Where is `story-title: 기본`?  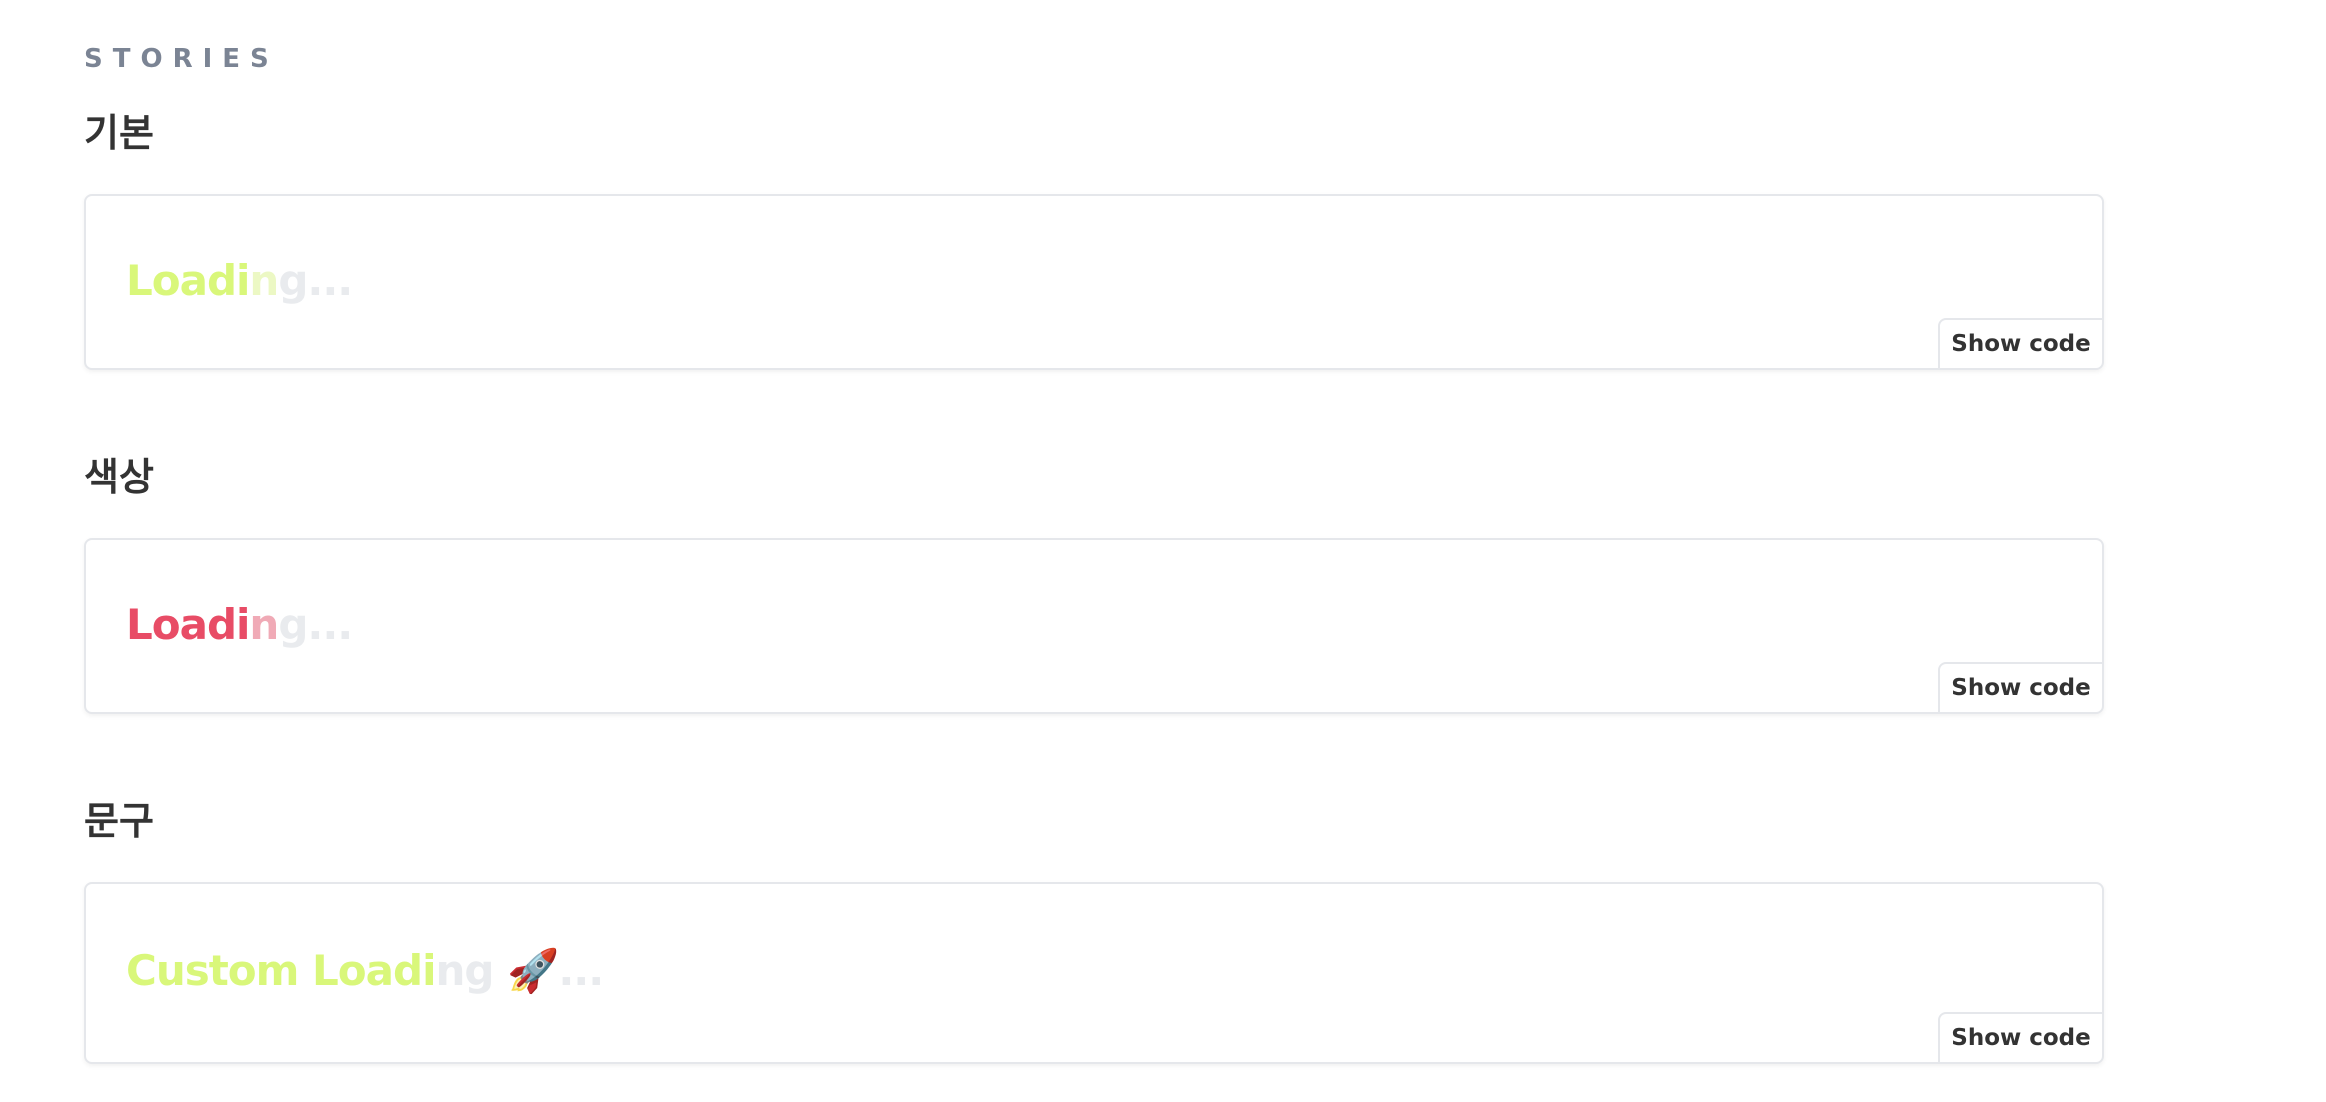 story-title: 기본 is located at coordinates (119, 133).